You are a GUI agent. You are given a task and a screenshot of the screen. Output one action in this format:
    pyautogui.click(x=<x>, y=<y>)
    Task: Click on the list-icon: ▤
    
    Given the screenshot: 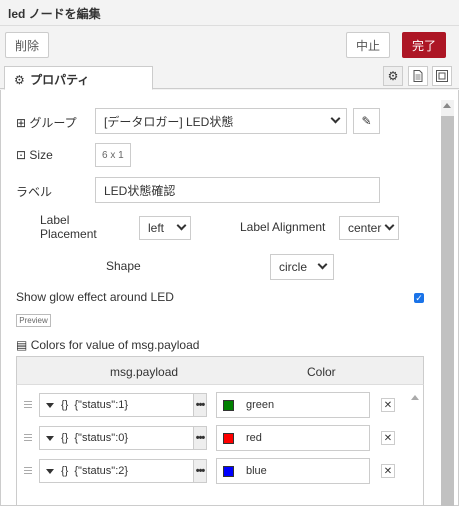 What is the action you would take?
    pyautogui.click(x=22, y=345)
    